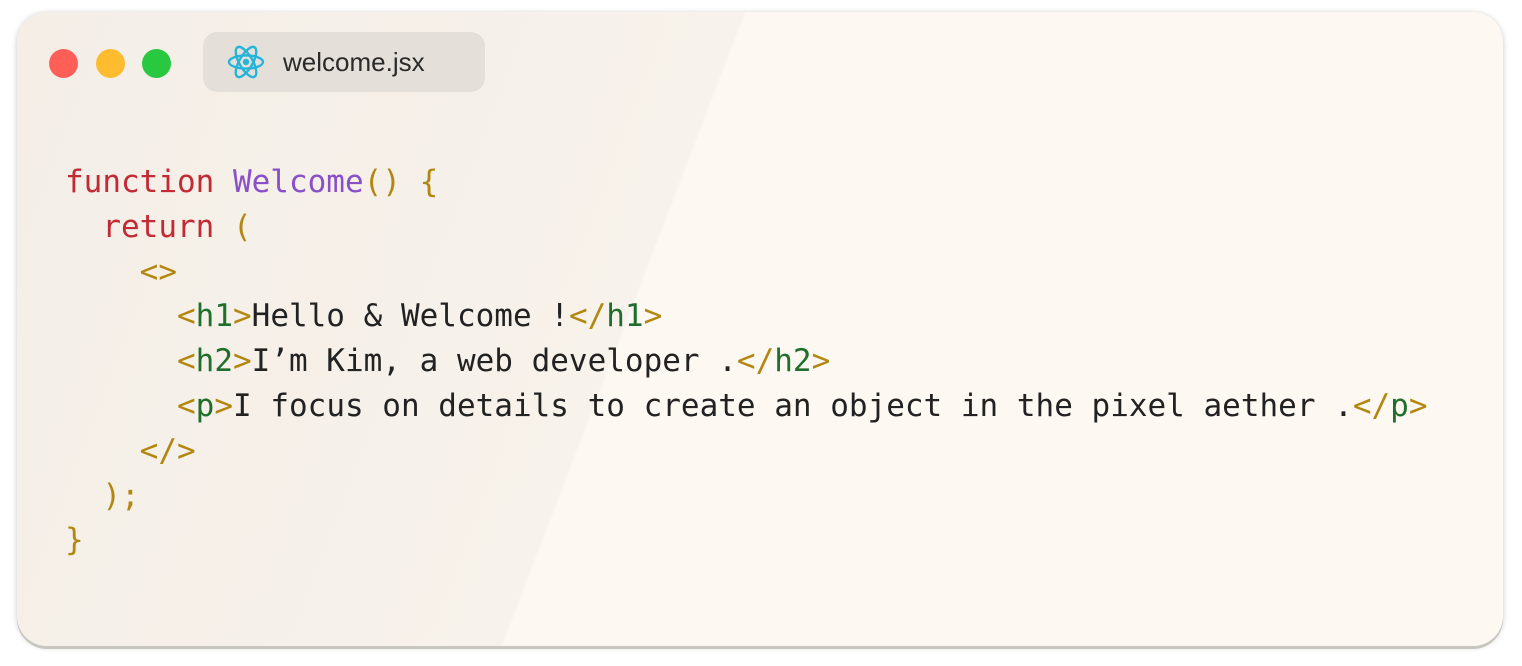 The width and height of the screenshot is (1522, 666). Describe the element at coordinates (140, 182) in the screenshot. I see `keyword-function: function` at that location.